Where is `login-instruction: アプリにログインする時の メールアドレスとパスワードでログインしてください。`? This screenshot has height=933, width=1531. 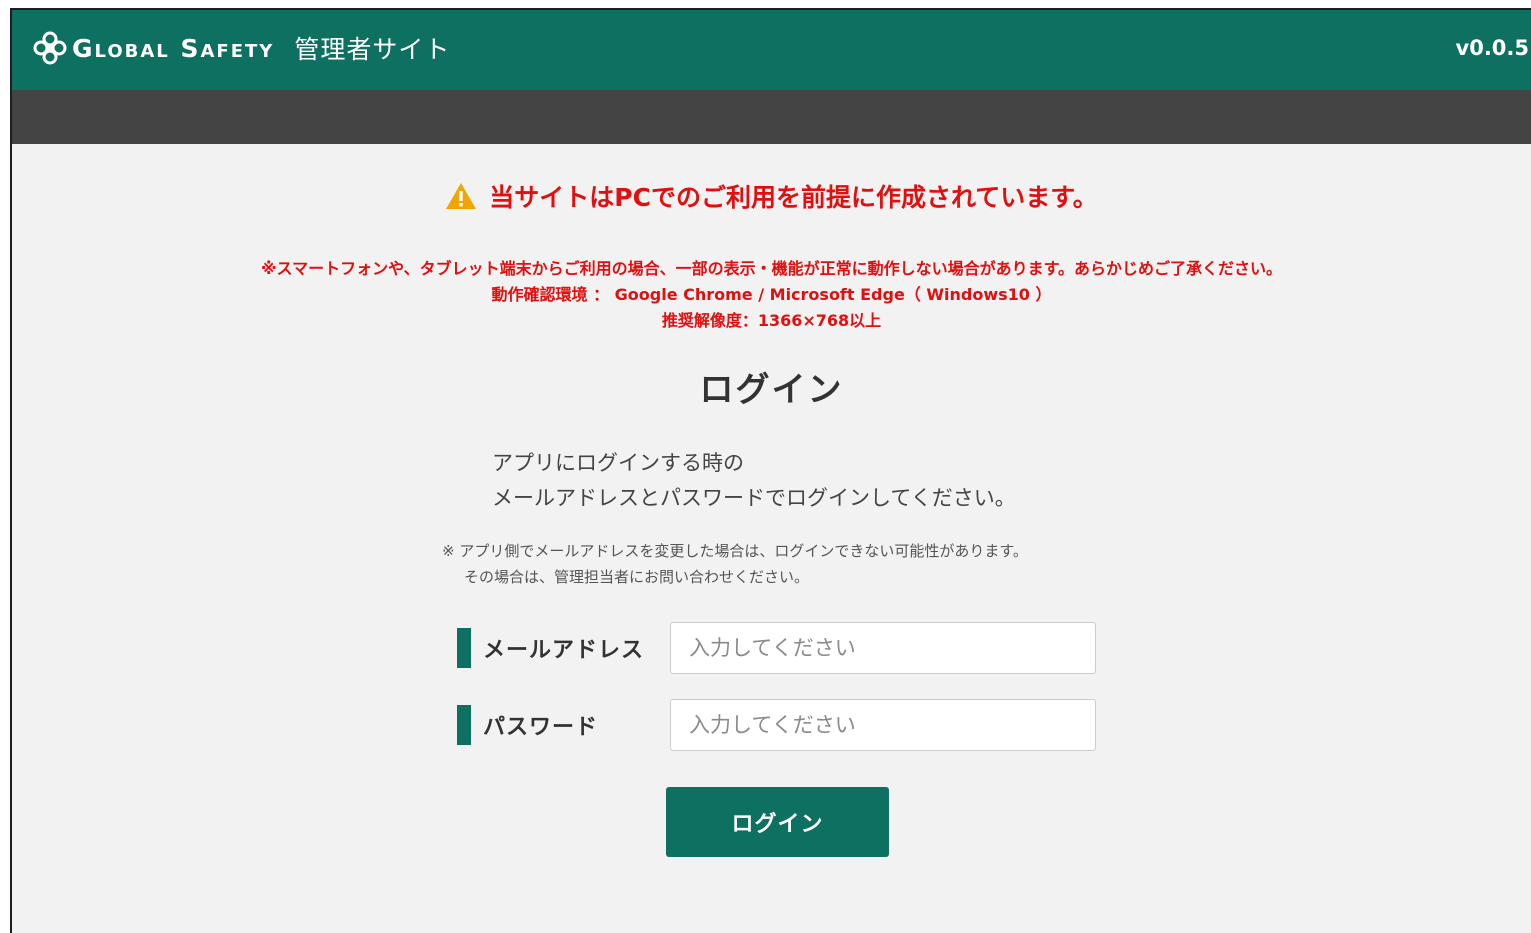 login-instruction: アプリにログインする時の メールアドレスとパスワードでログインしてください。 is located at coordinates (754, 481).